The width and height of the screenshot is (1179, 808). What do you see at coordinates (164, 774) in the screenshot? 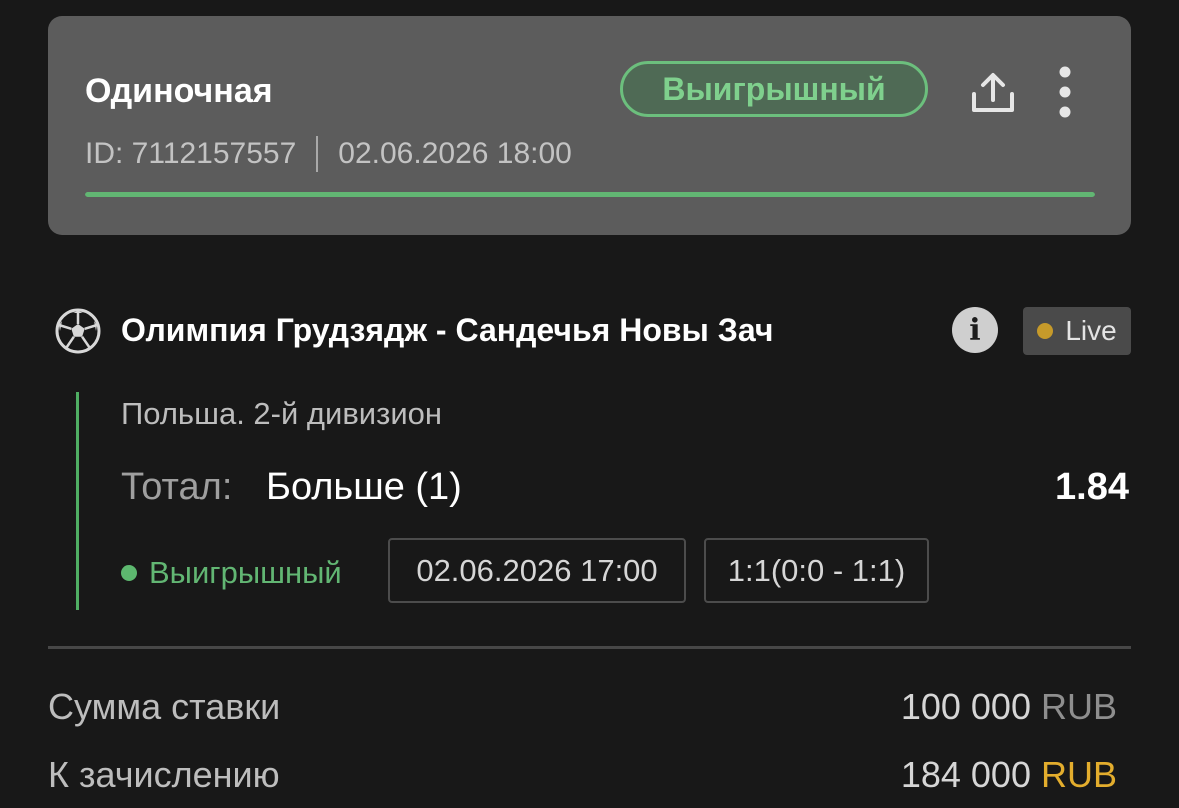
I see `payout-label: К зачислению` at bounding box center [164, 774].